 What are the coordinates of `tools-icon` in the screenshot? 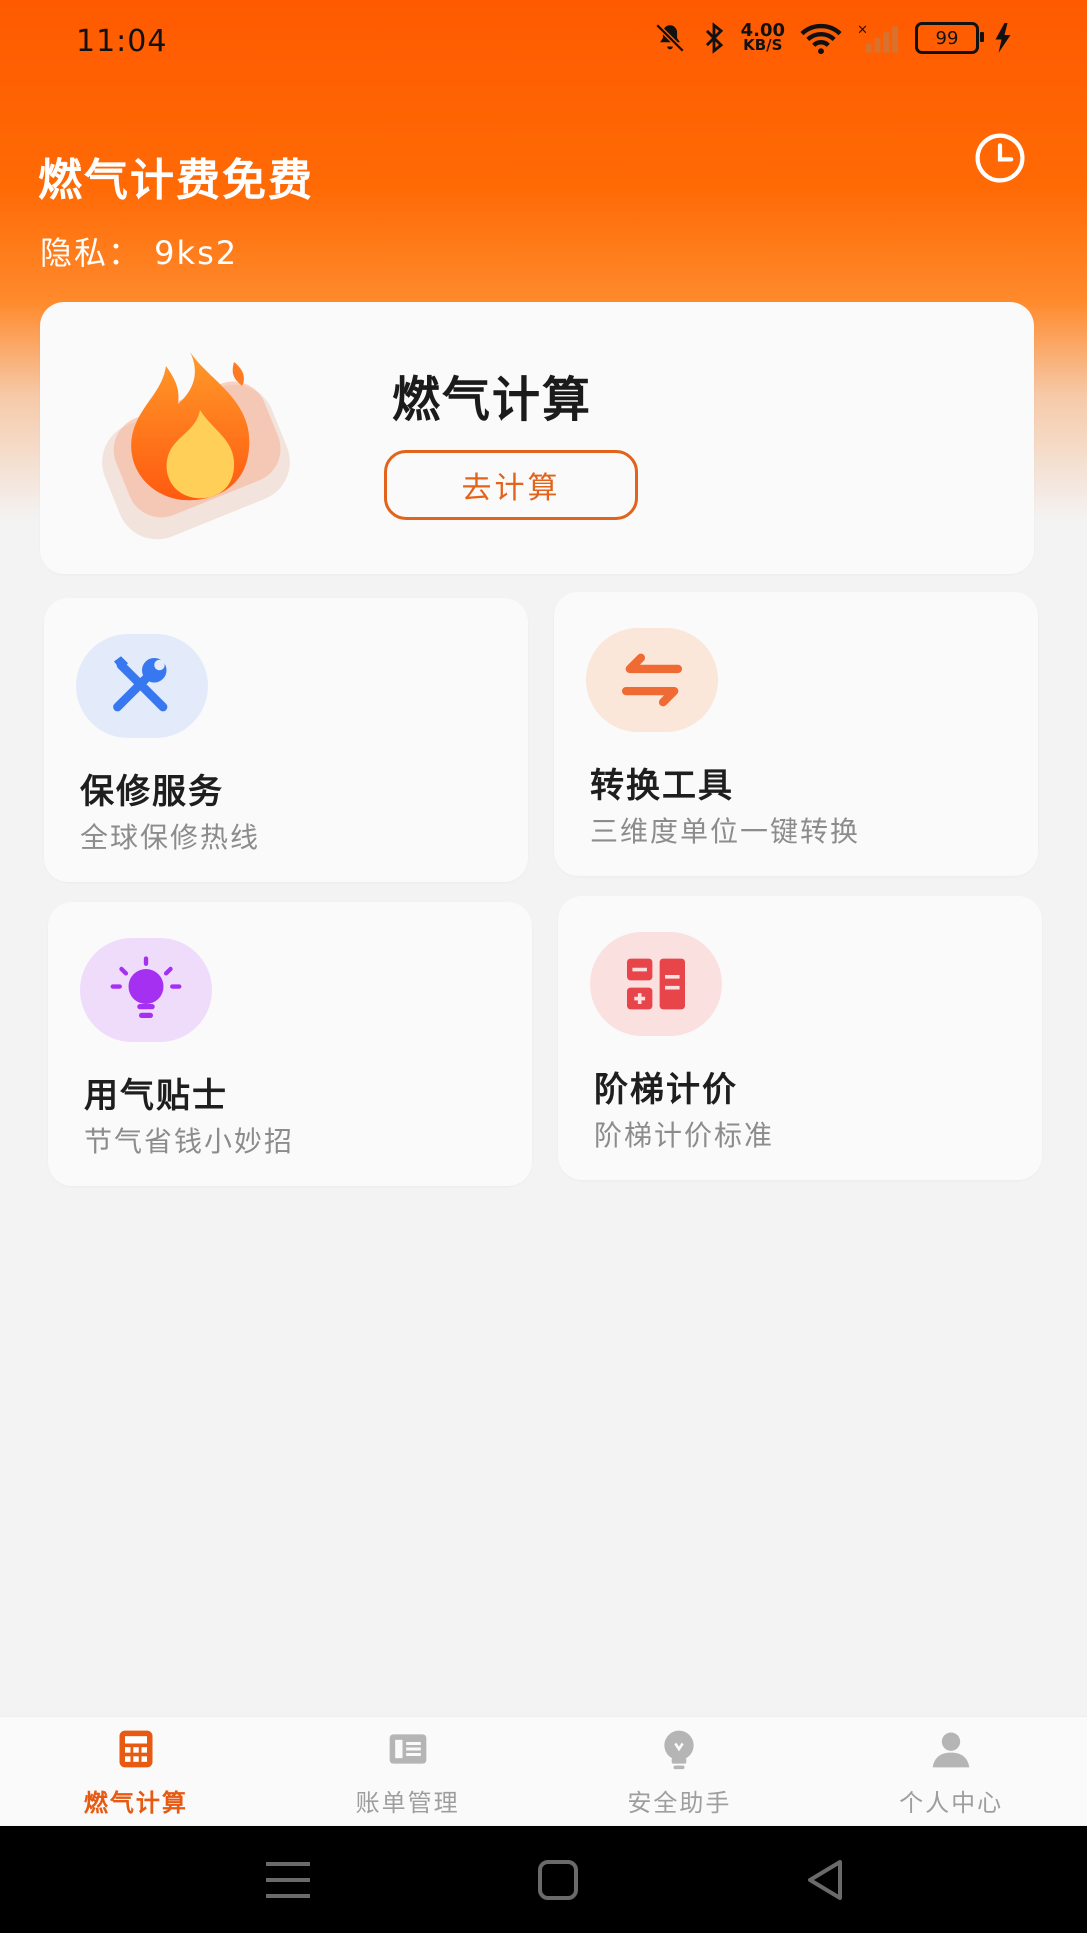 It's located at (140, 684).